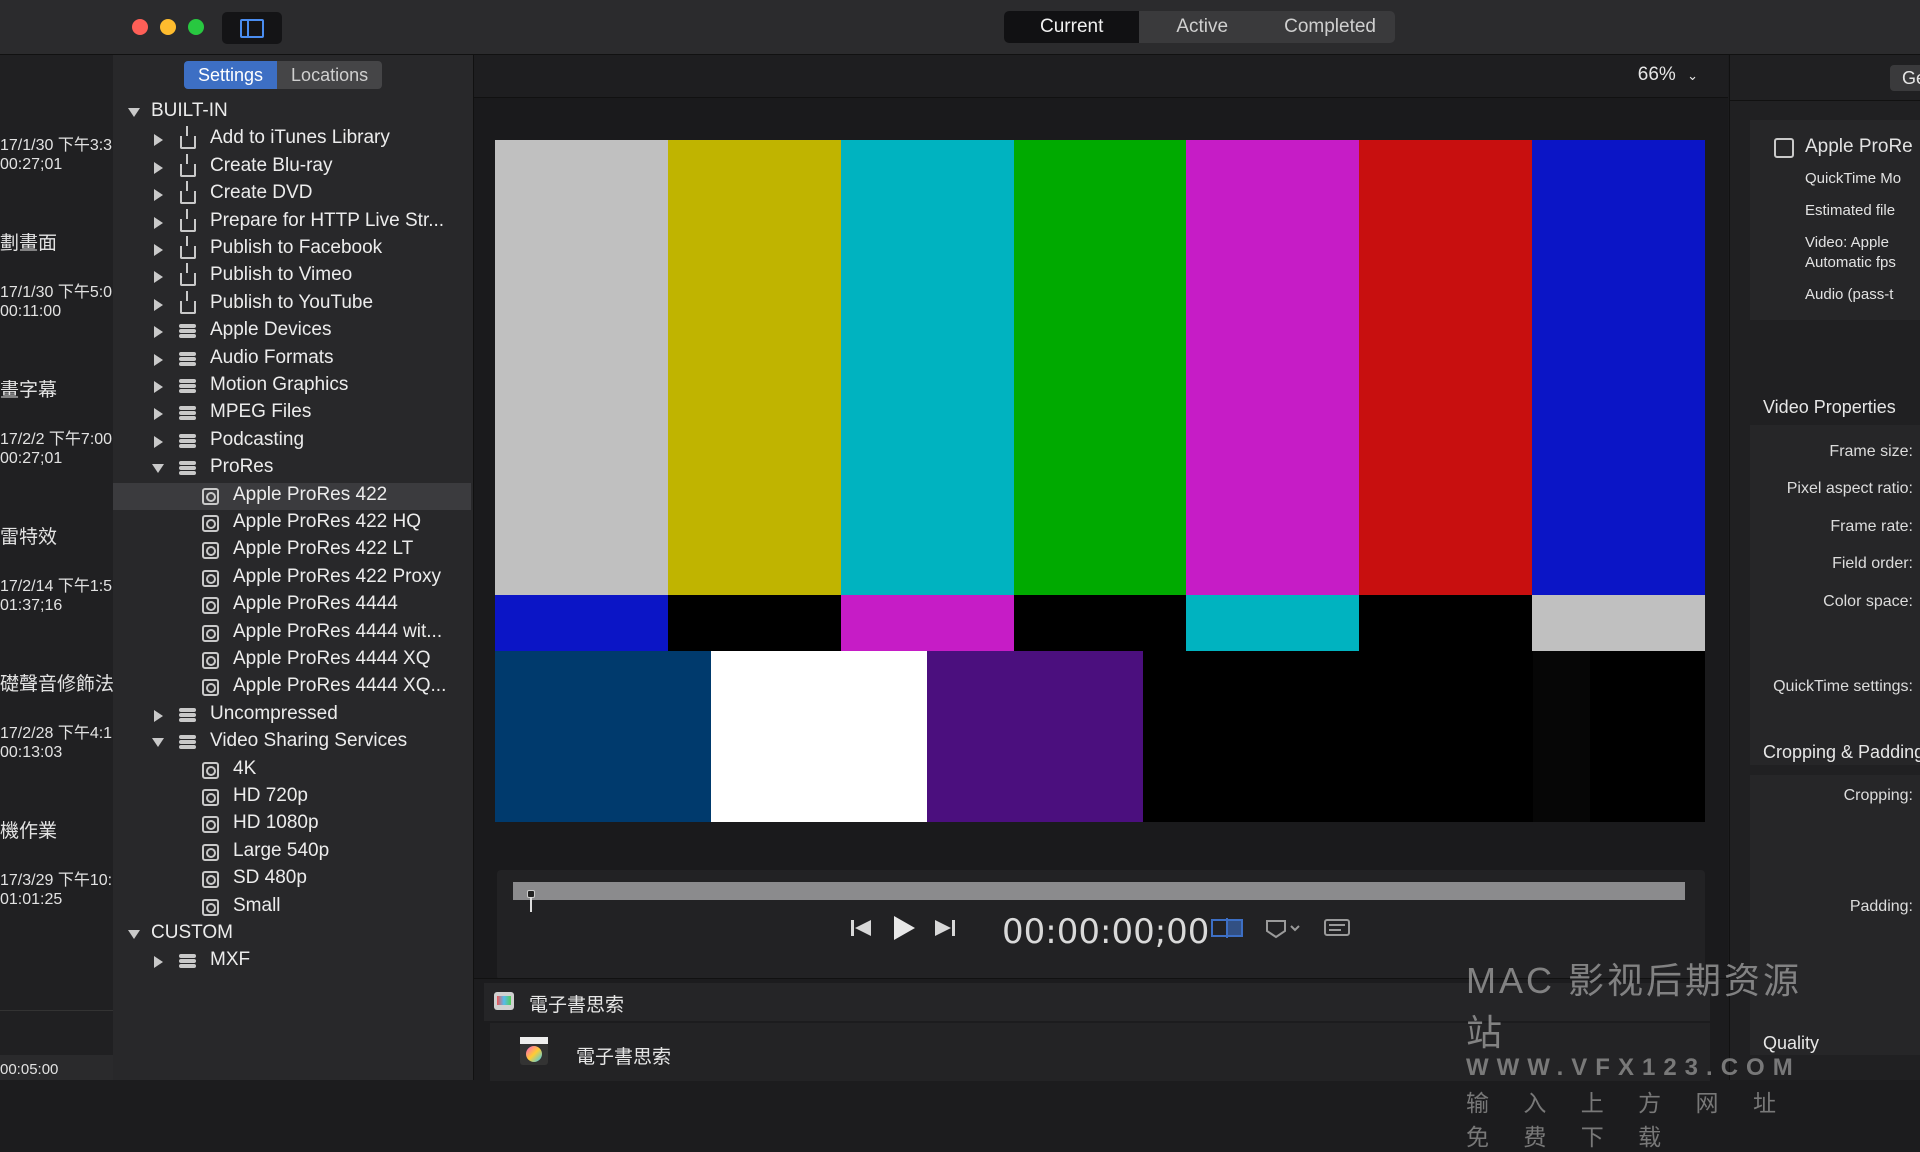 This screenshot has height=1152, width=1920. What do you see at coordinates (168, 27) in the screenshot?
I see `minimize-window-button` at bounding box center [168, 27].